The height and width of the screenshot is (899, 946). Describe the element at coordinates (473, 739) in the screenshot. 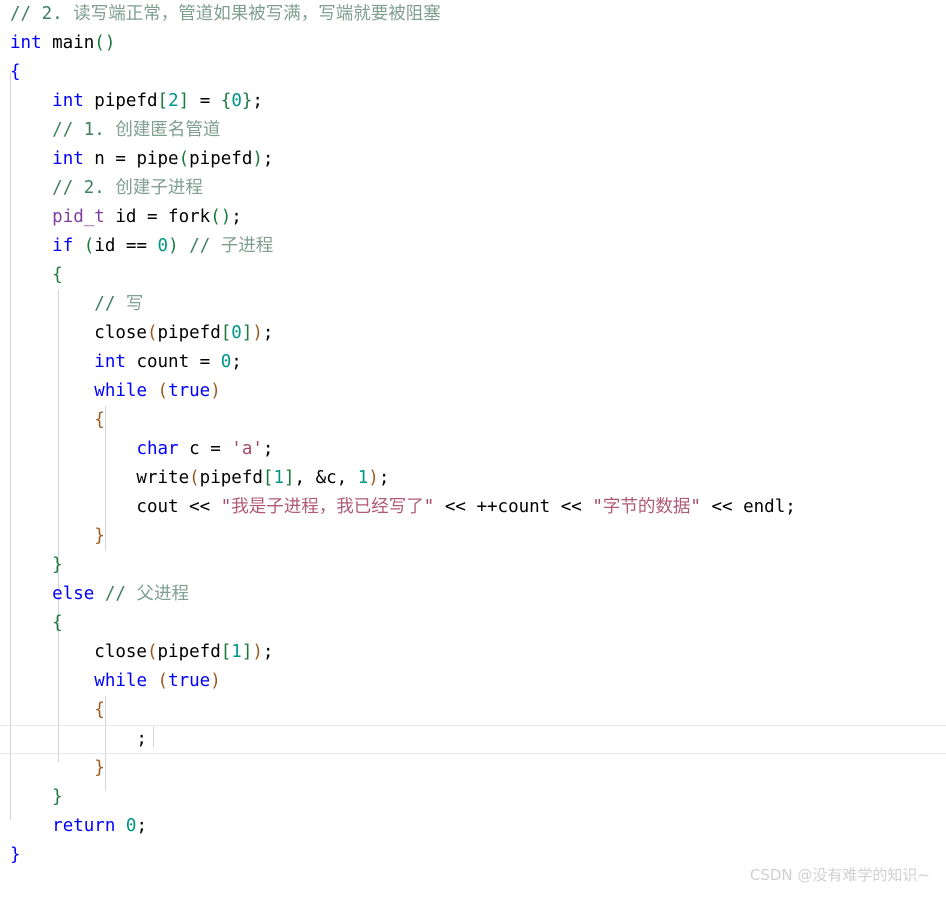

I see `code-line-current: ;` at that location.